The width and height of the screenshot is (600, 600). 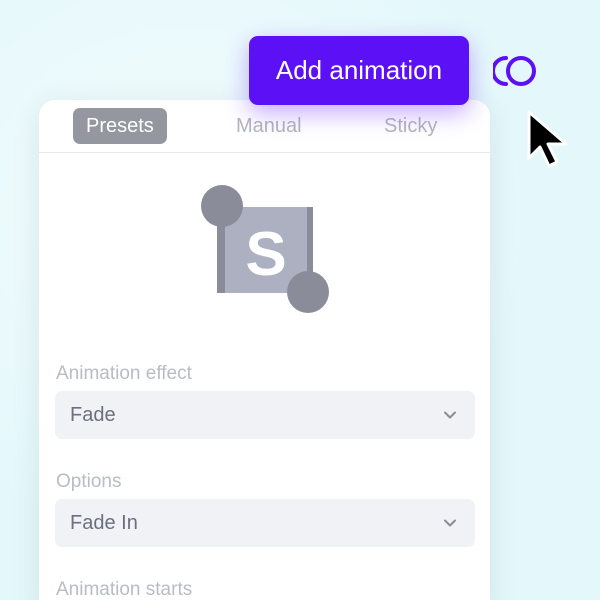 I want to click on shape-letter: S, so click(x=265, y=254).